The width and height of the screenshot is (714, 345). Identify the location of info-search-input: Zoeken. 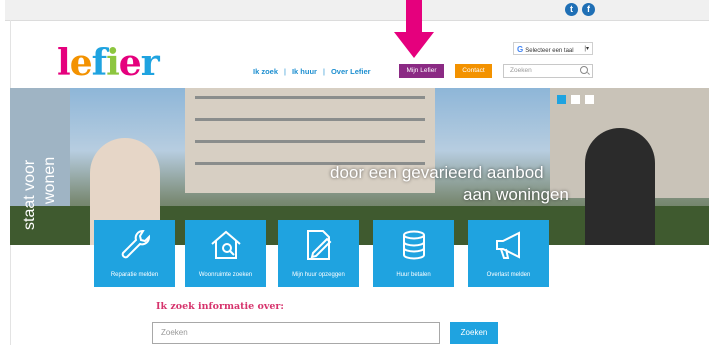
(296, 333).